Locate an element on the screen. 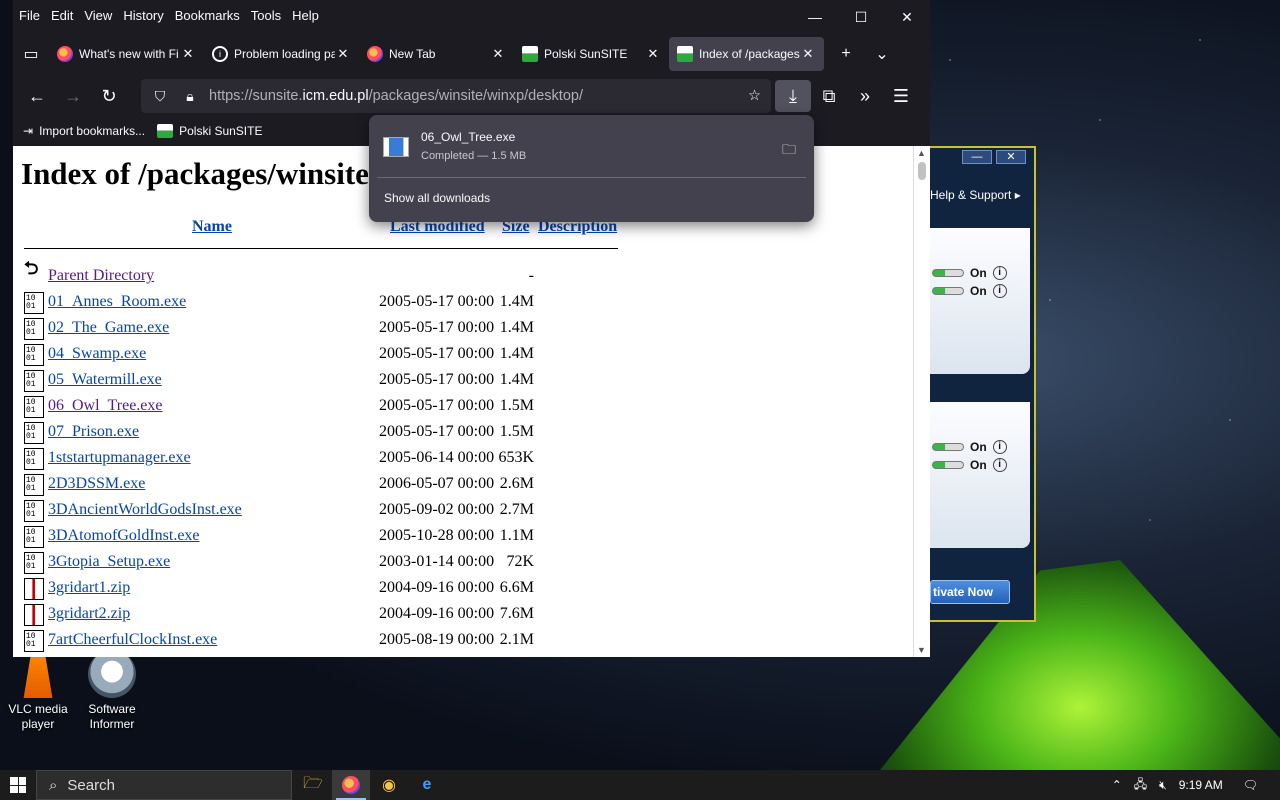  lock-icon: 🔒︎ is located at coordinates (190, 96).